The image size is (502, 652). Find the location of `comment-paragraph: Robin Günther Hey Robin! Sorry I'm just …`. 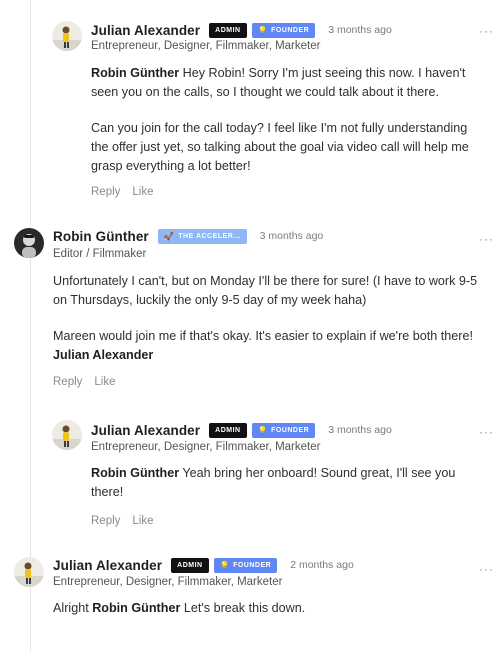

comment-paragraph: Robin Günther Hey Robin! Sorry I'm just … is located at coordinates (289, 83).